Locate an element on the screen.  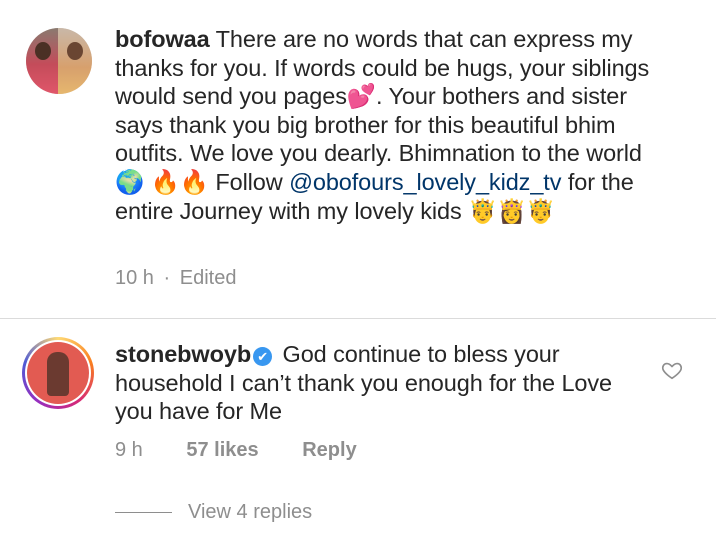
username-link: bofowaa is located at coordinates (162, 39).